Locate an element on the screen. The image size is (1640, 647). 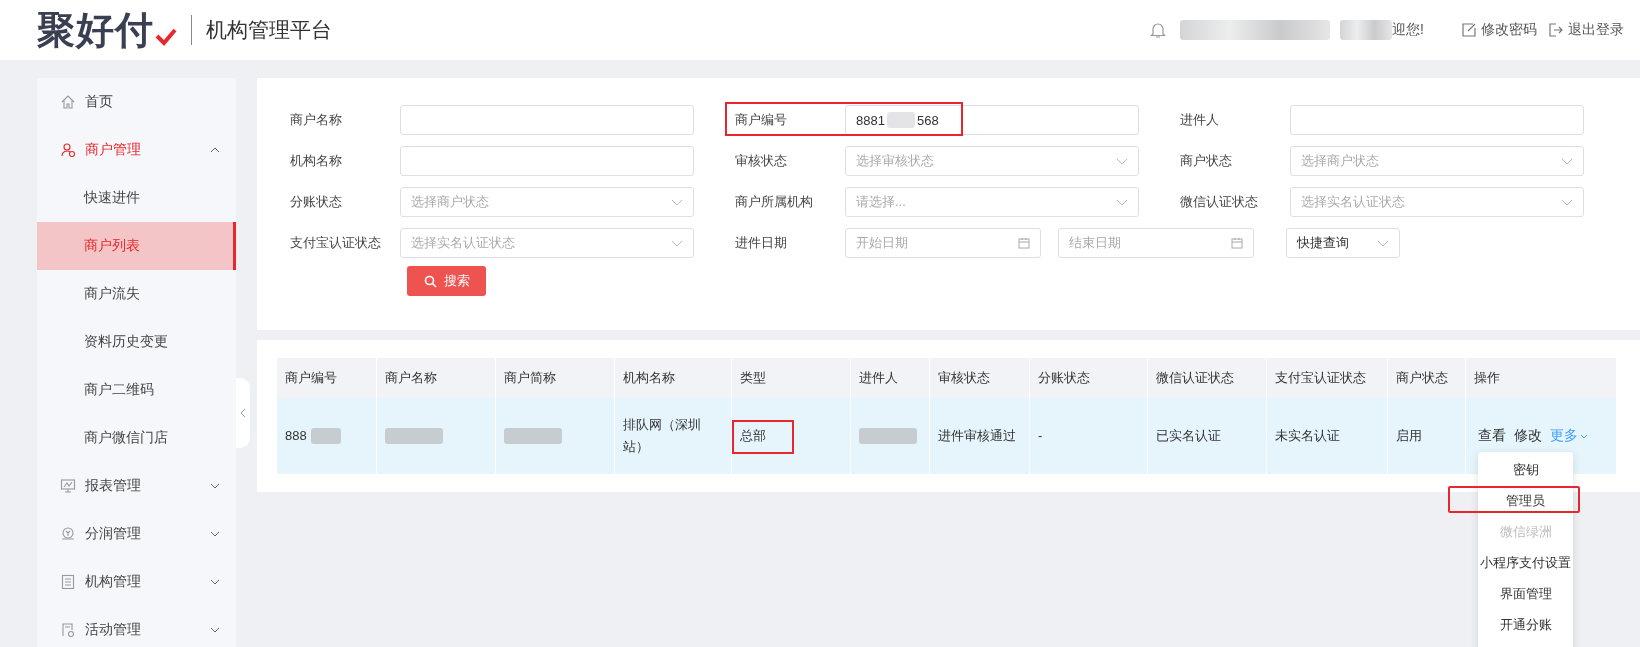
sidebar-subitem: 商户二维码 is located at coordinates (136, 390).